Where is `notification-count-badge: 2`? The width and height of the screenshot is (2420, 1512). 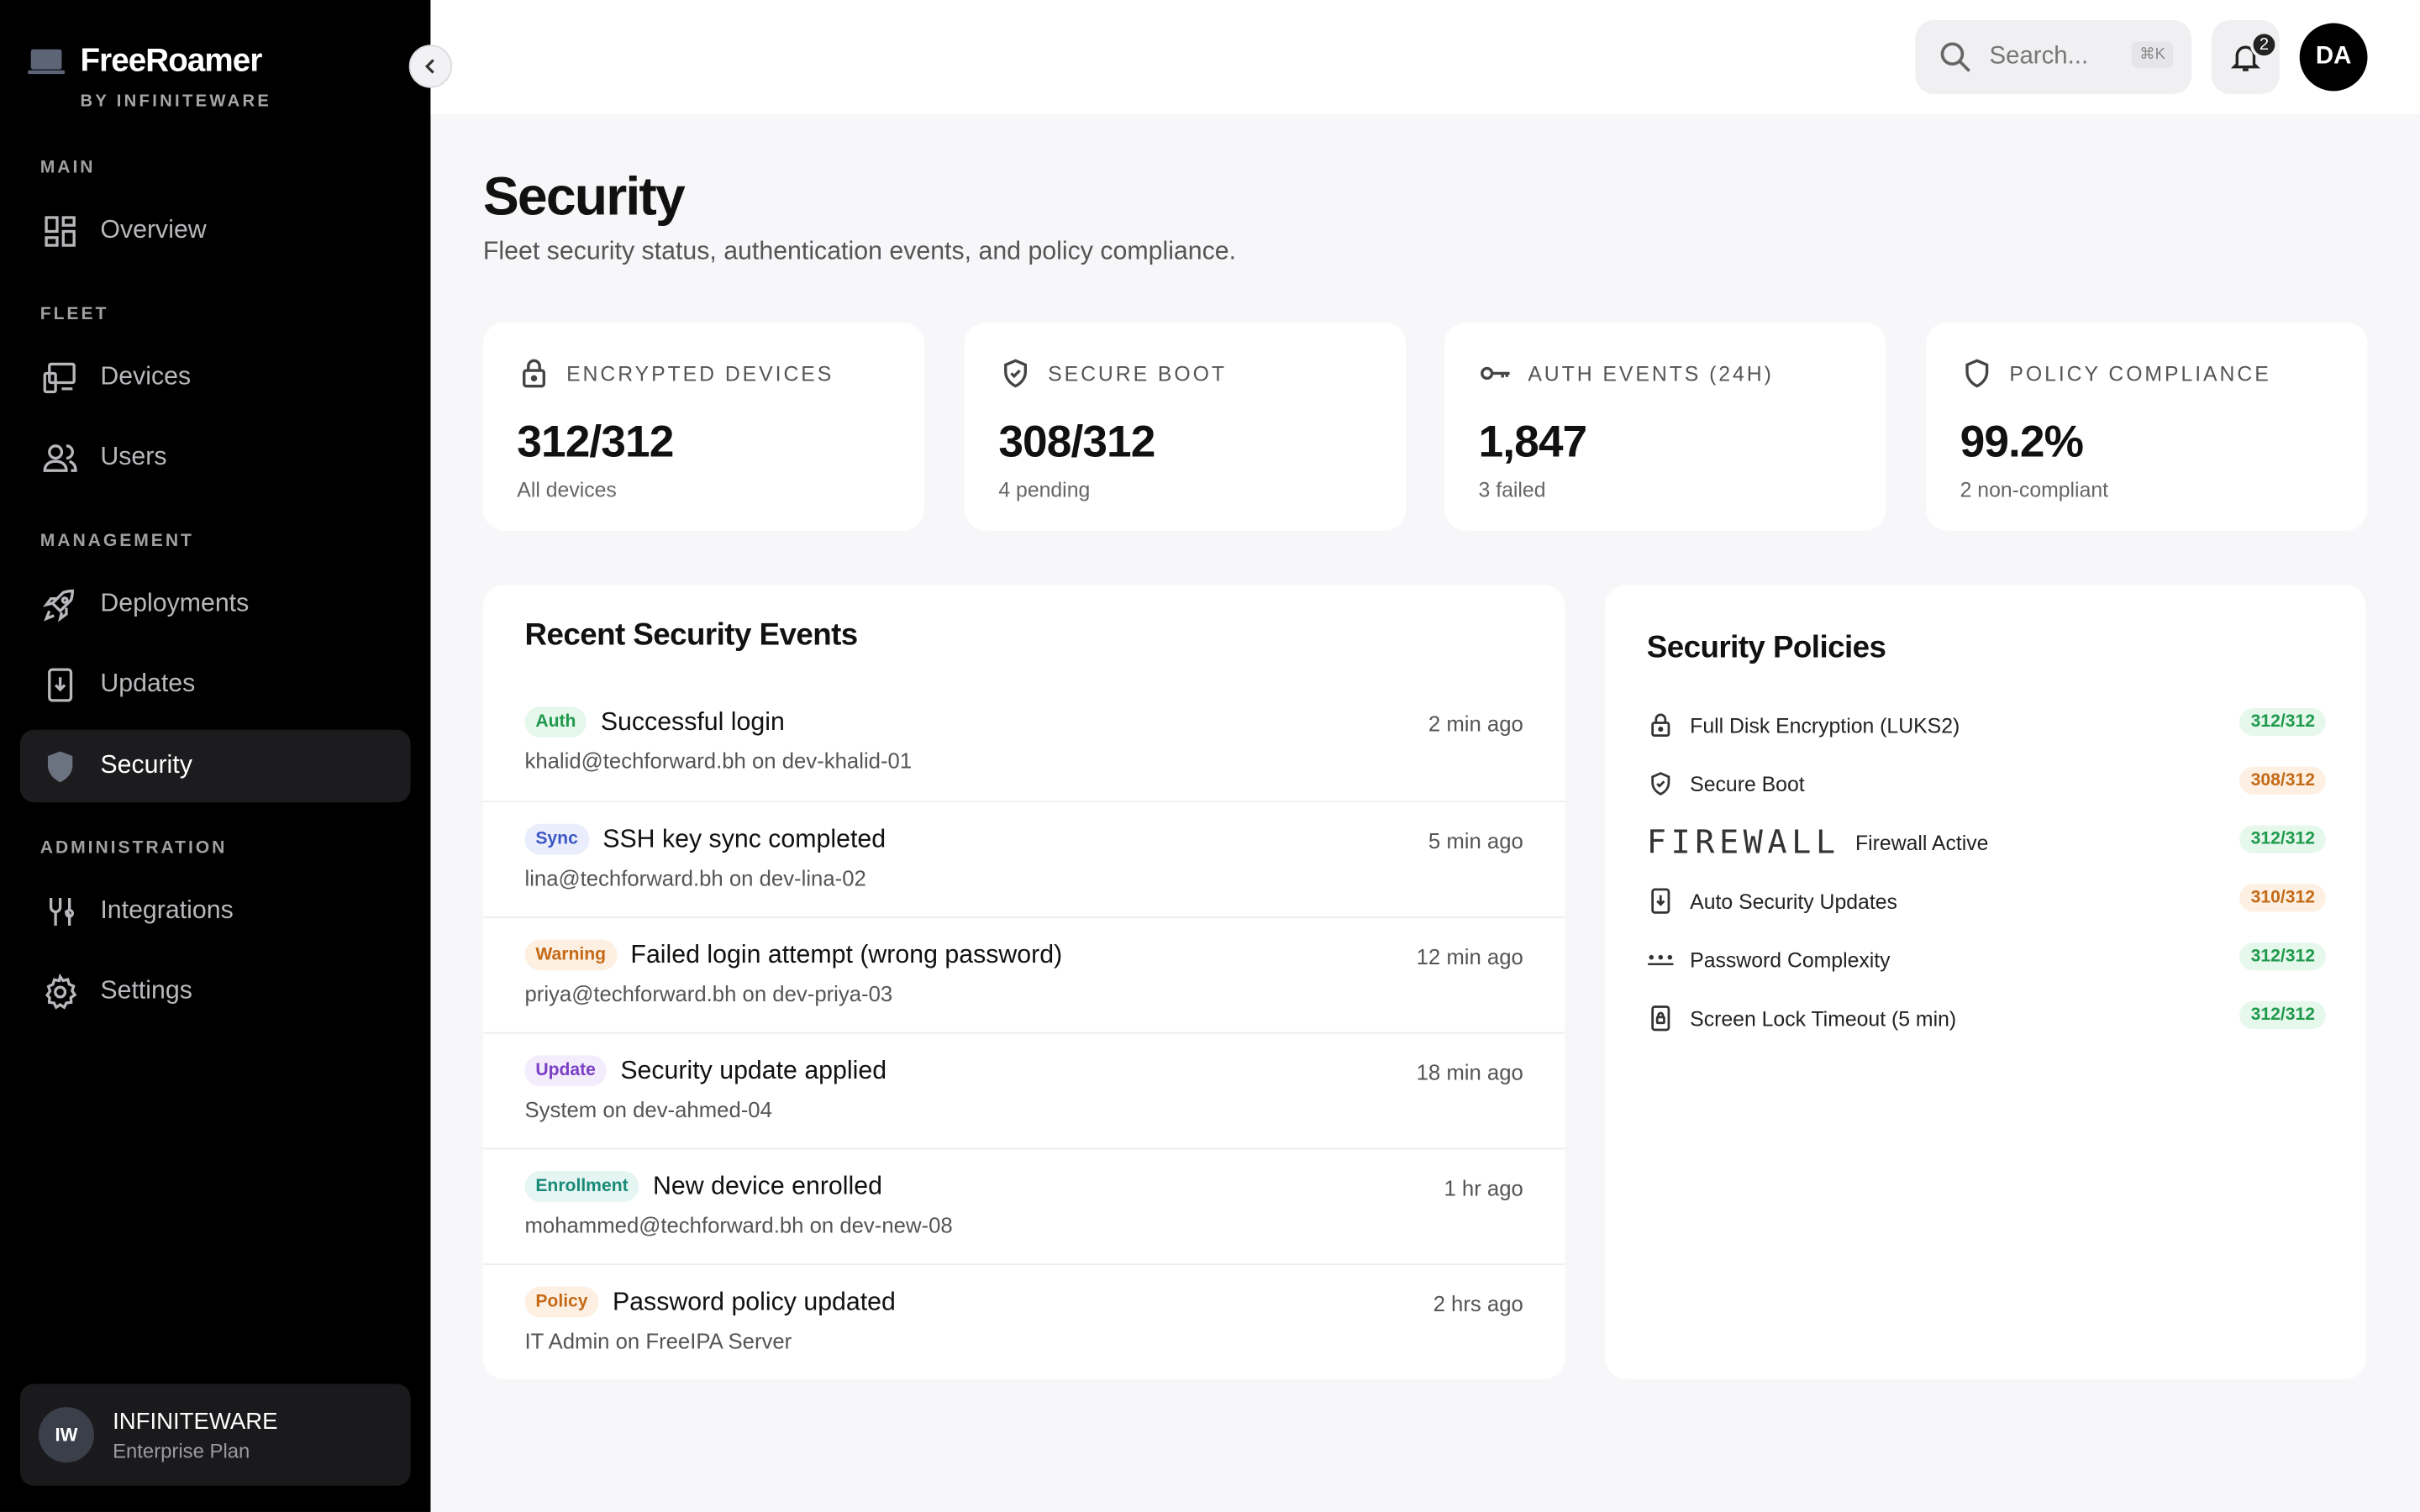 notification-count-badge: 2 is located at coordinates (2264, 44).